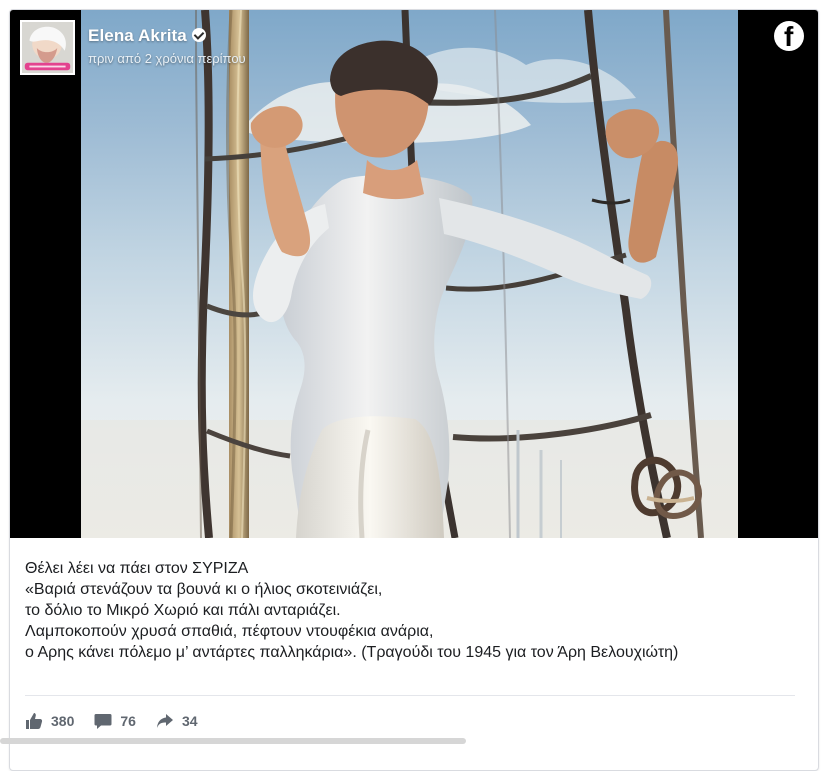  What do you see at coordinates (189, 721) in the screenshot?
I see `shares-count: 34` at bounding box center [189, 721].